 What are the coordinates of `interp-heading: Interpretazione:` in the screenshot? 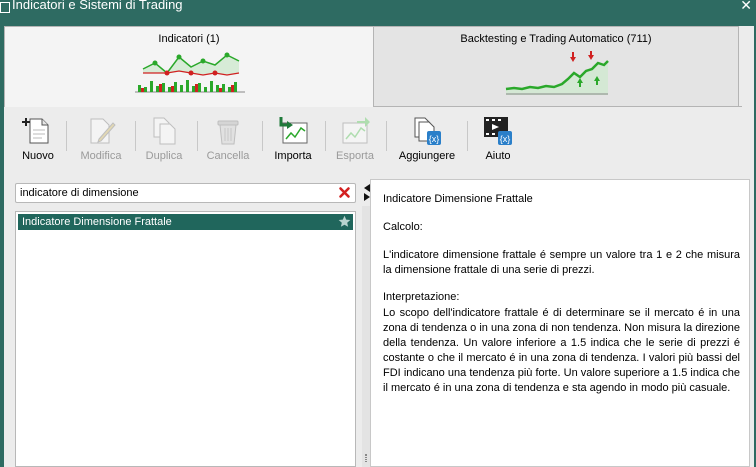 It's located at (421, 297).